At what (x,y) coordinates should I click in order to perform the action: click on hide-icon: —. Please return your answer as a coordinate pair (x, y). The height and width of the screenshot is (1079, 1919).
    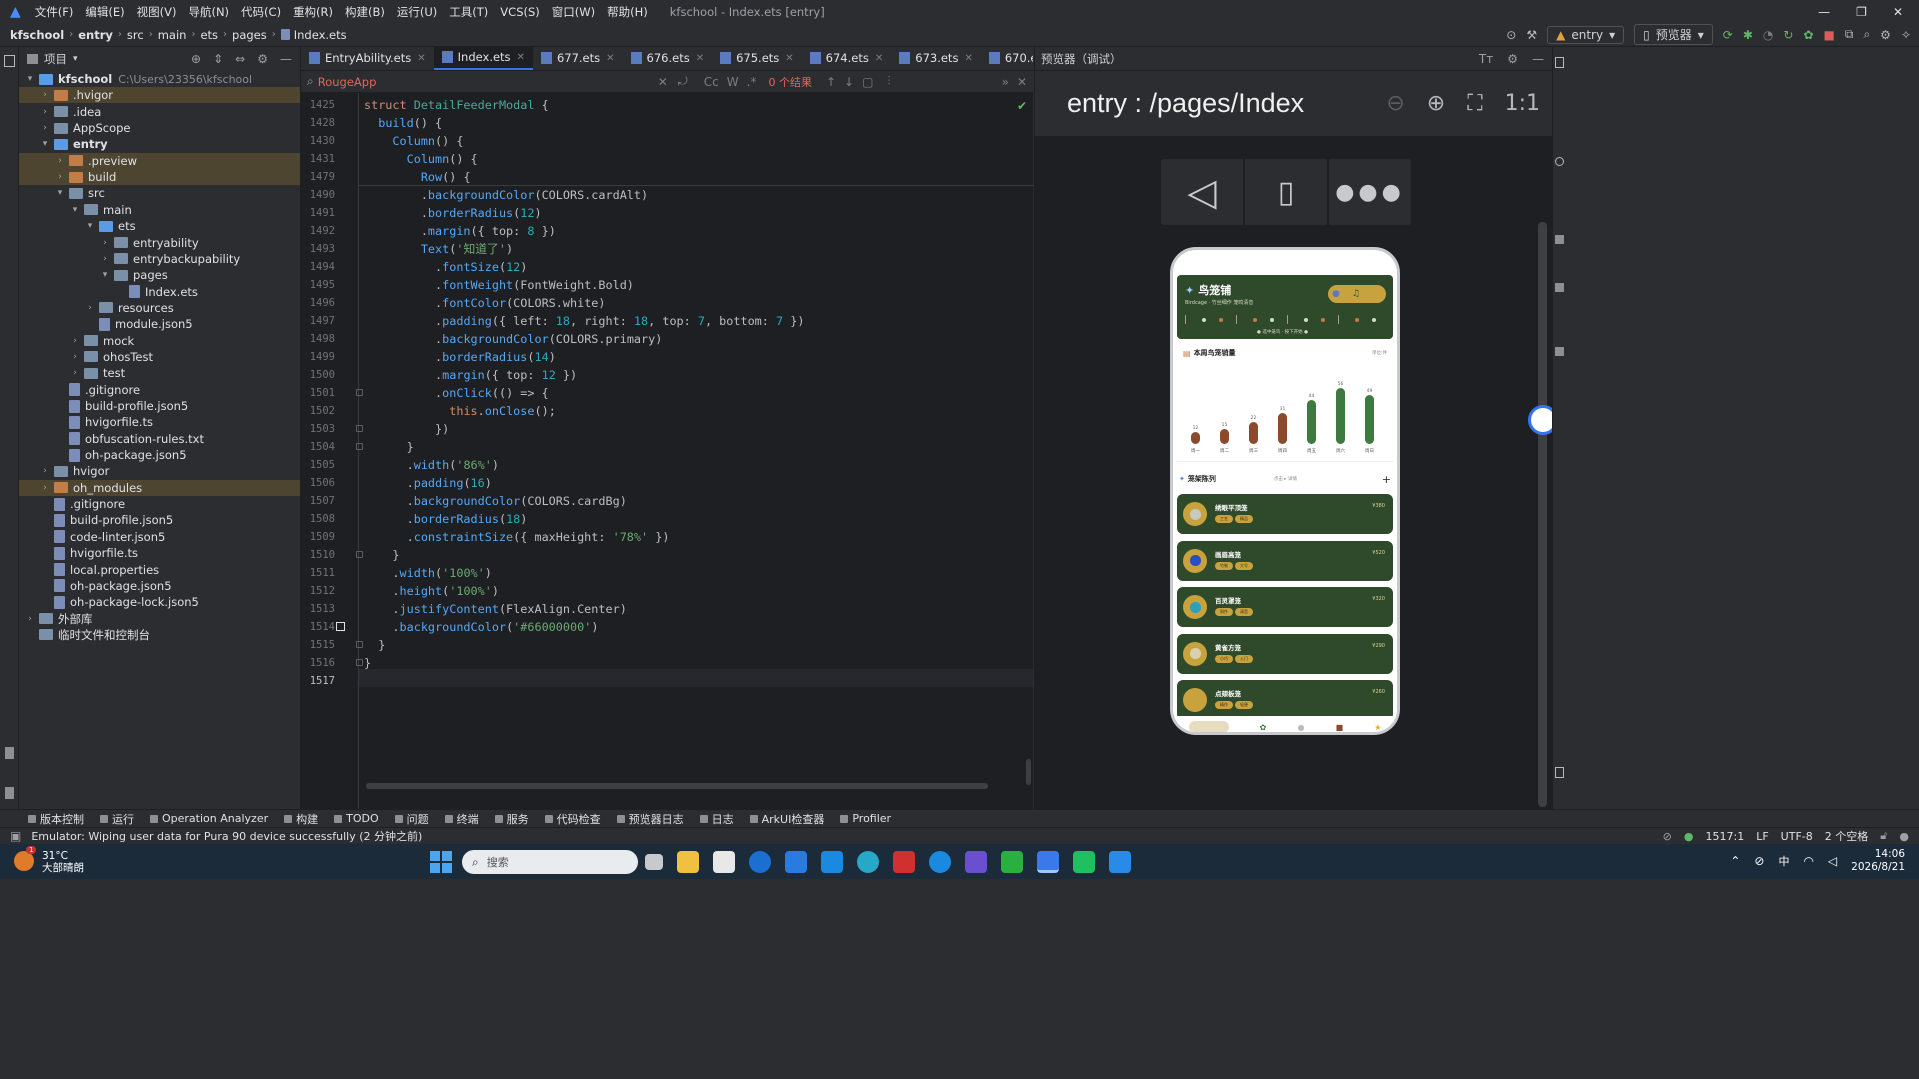
    Looking at the image, I should click on (1538, 59).